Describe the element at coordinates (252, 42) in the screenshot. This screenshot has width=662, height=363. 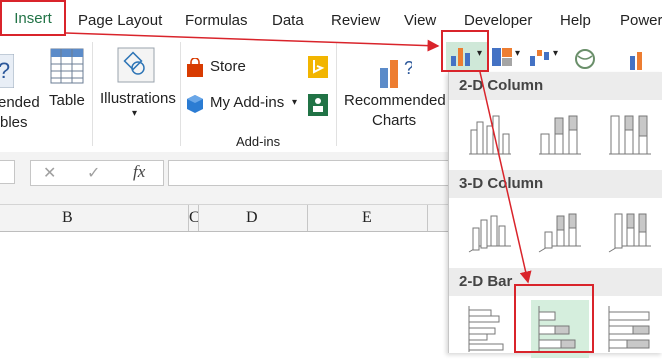
I see `arrow-insert-to-chart` at that location.